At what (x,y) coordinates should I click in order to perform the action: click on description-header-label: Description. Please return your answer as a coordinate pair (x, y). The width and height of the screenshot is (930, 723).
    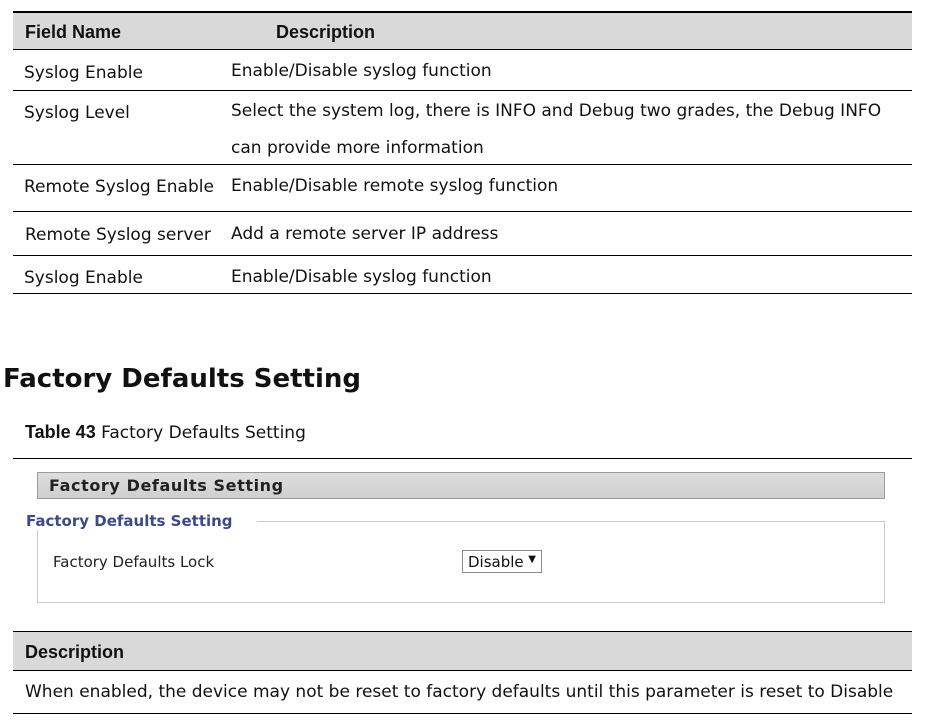
    Looking at the image, I should click on (75, 652).